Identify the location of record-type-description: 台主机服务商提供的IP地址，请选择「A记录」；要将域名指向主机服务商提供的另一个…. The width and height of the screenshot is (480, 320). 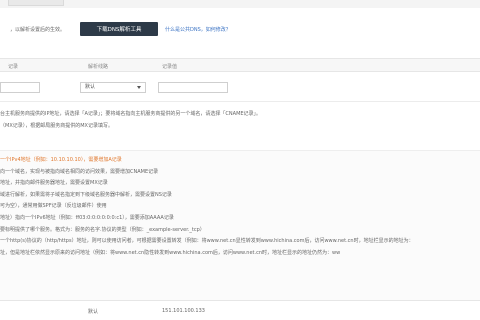
(240, 120).